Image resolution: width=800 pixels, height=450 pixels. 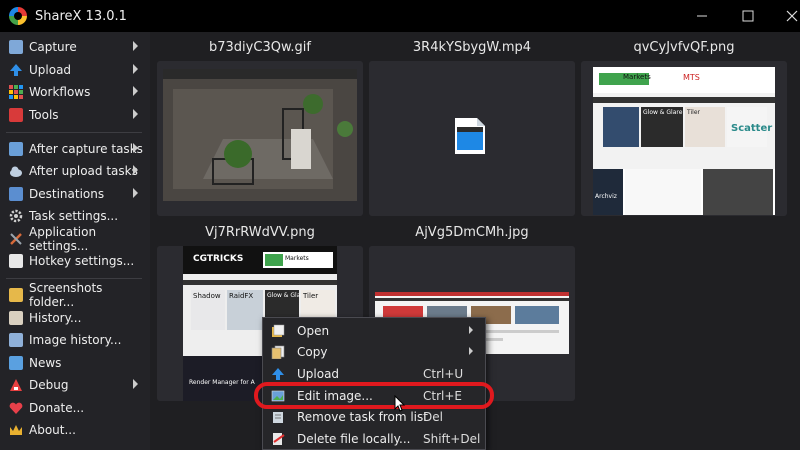 I want to click on sidebar-item-after-upload-tasks: After upload tasks, so click(x=75, y=171).